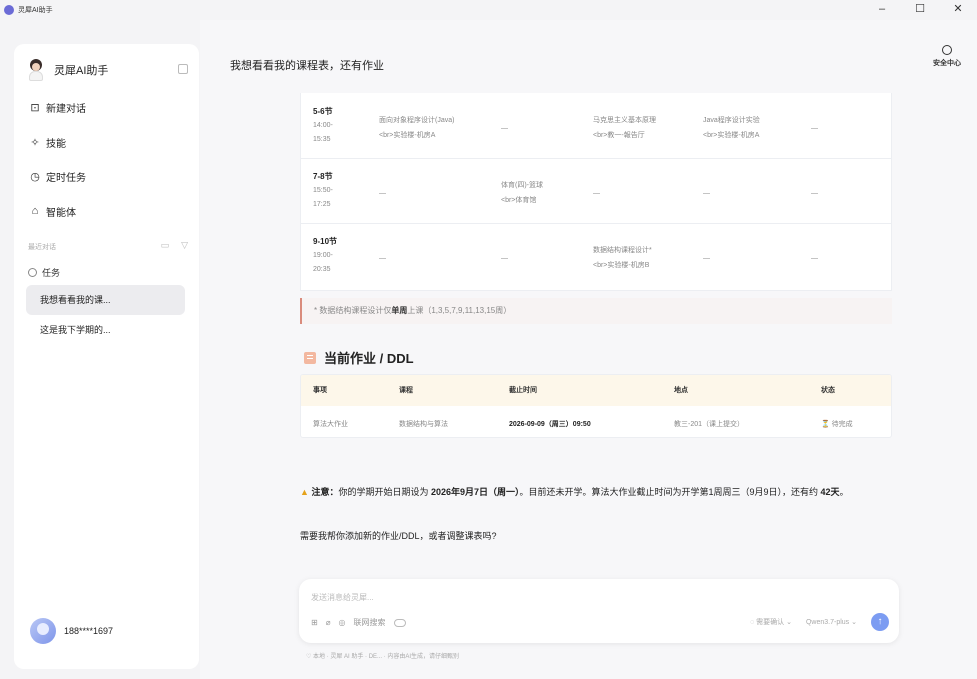  I want to click on cell-course: 马克思主义基本原理, so click(624, 120).